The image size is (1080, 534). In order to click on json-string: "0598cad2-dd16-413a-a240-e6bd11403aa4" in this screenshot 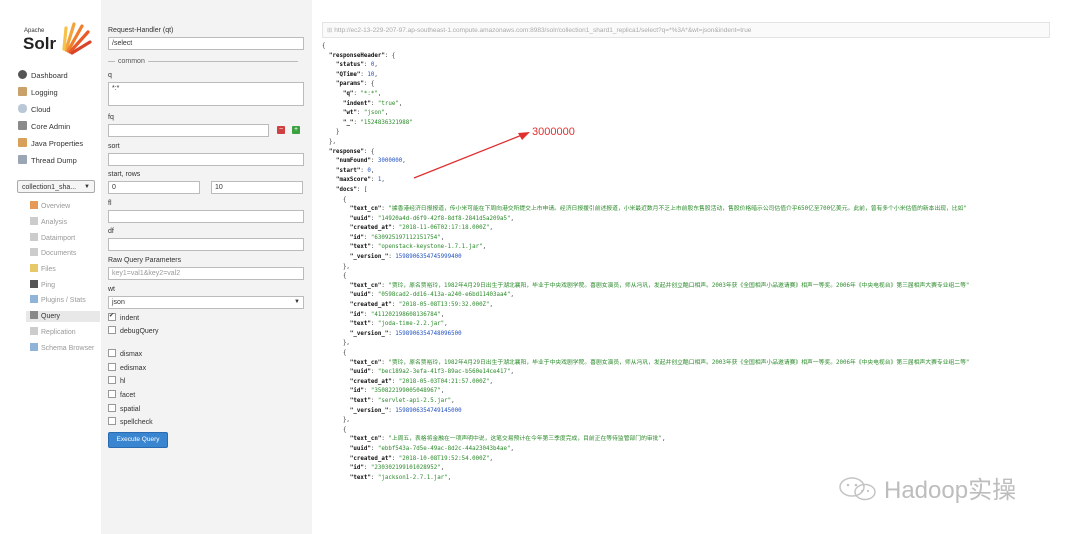, I will do `click(444, 295)`.